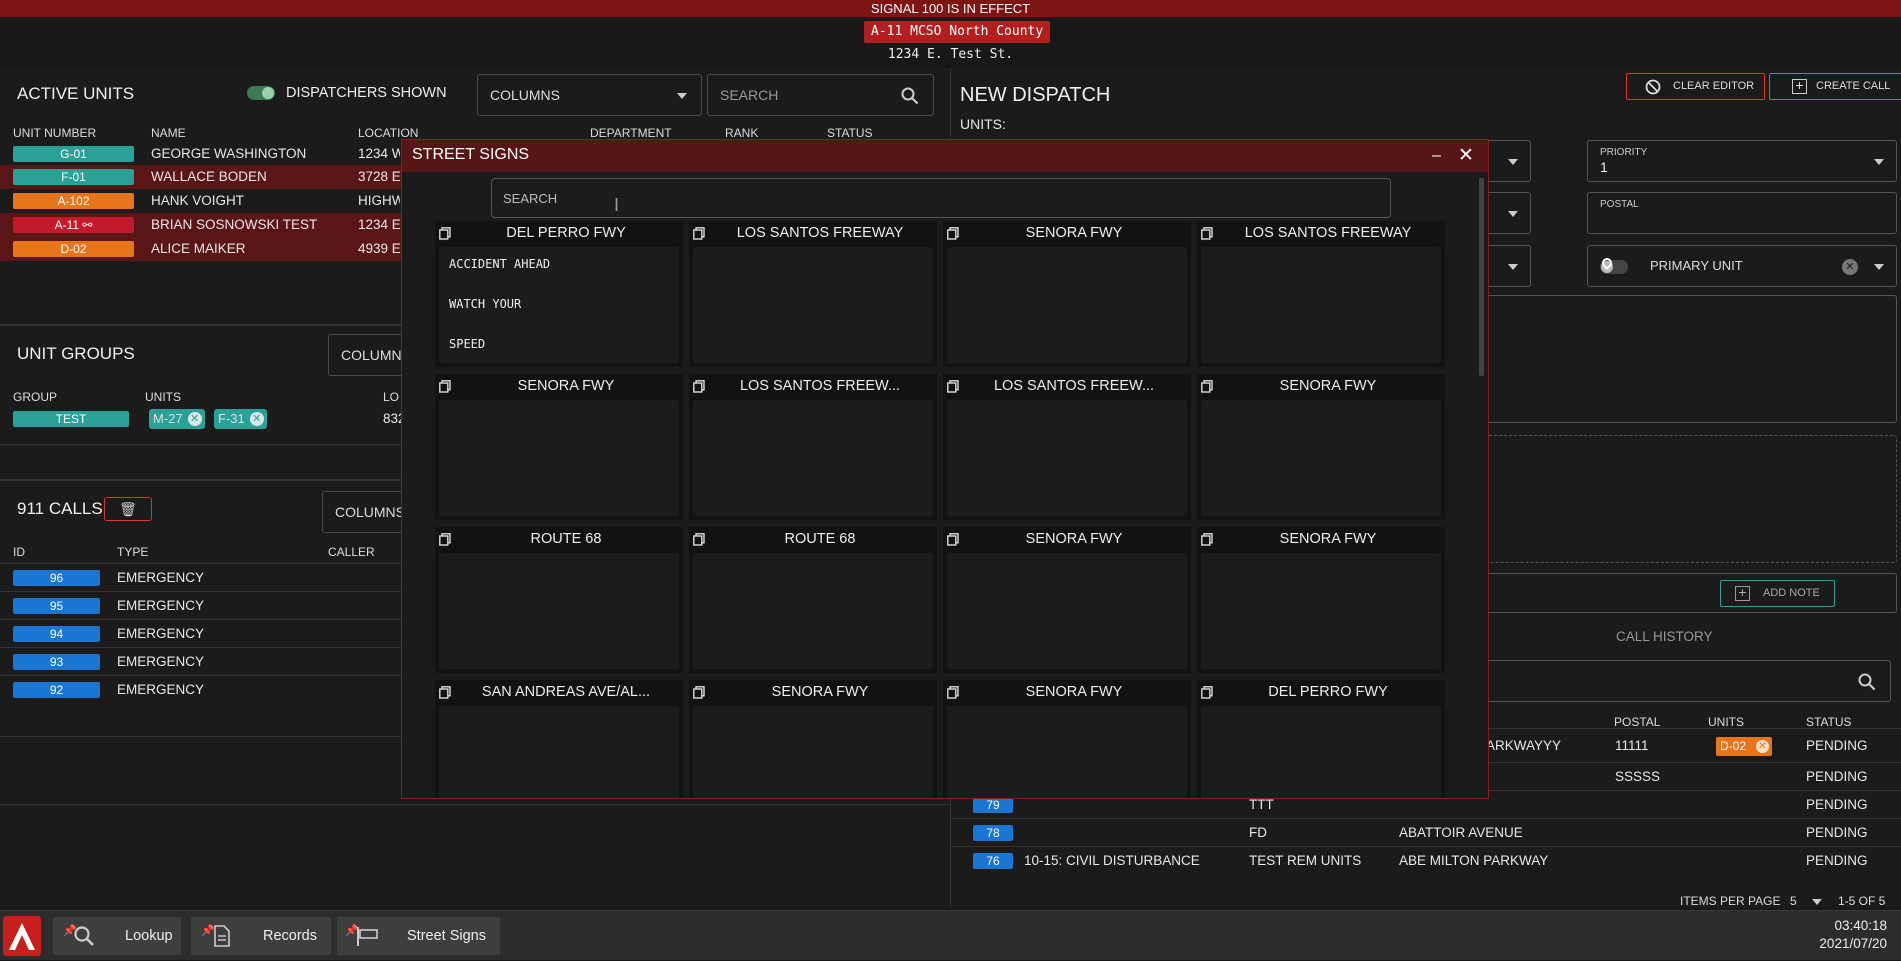  Describe the element at coordinates (1637, 722) in the screenshot. I see `col-postal: POSTAL` at that location.